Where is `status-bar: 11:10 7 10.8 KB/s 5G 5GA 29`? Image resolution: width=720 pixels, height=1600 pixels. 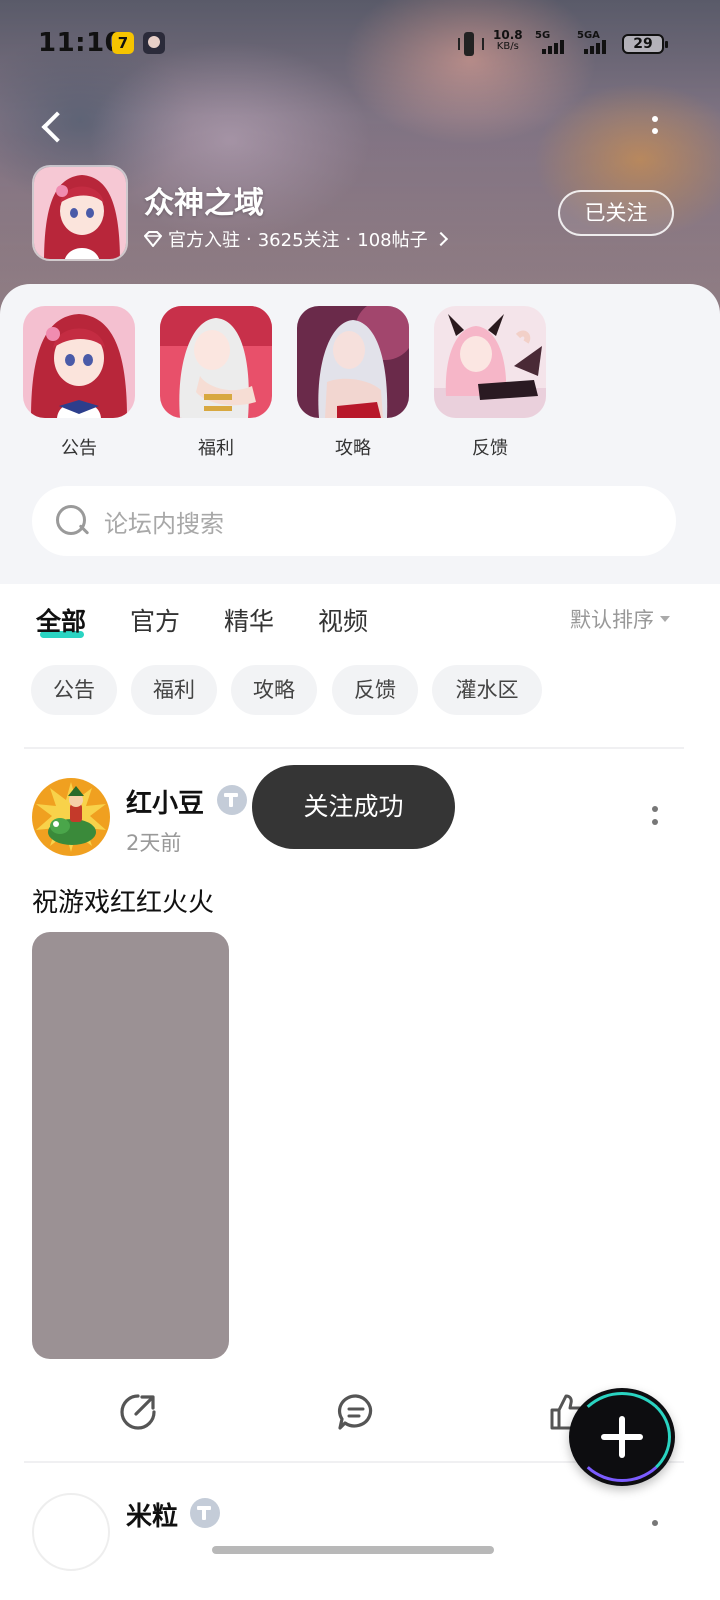
status-bar: 11:10 7 10.8 KB/s 5G 5GA 29 is located at coordinates (360, 44).